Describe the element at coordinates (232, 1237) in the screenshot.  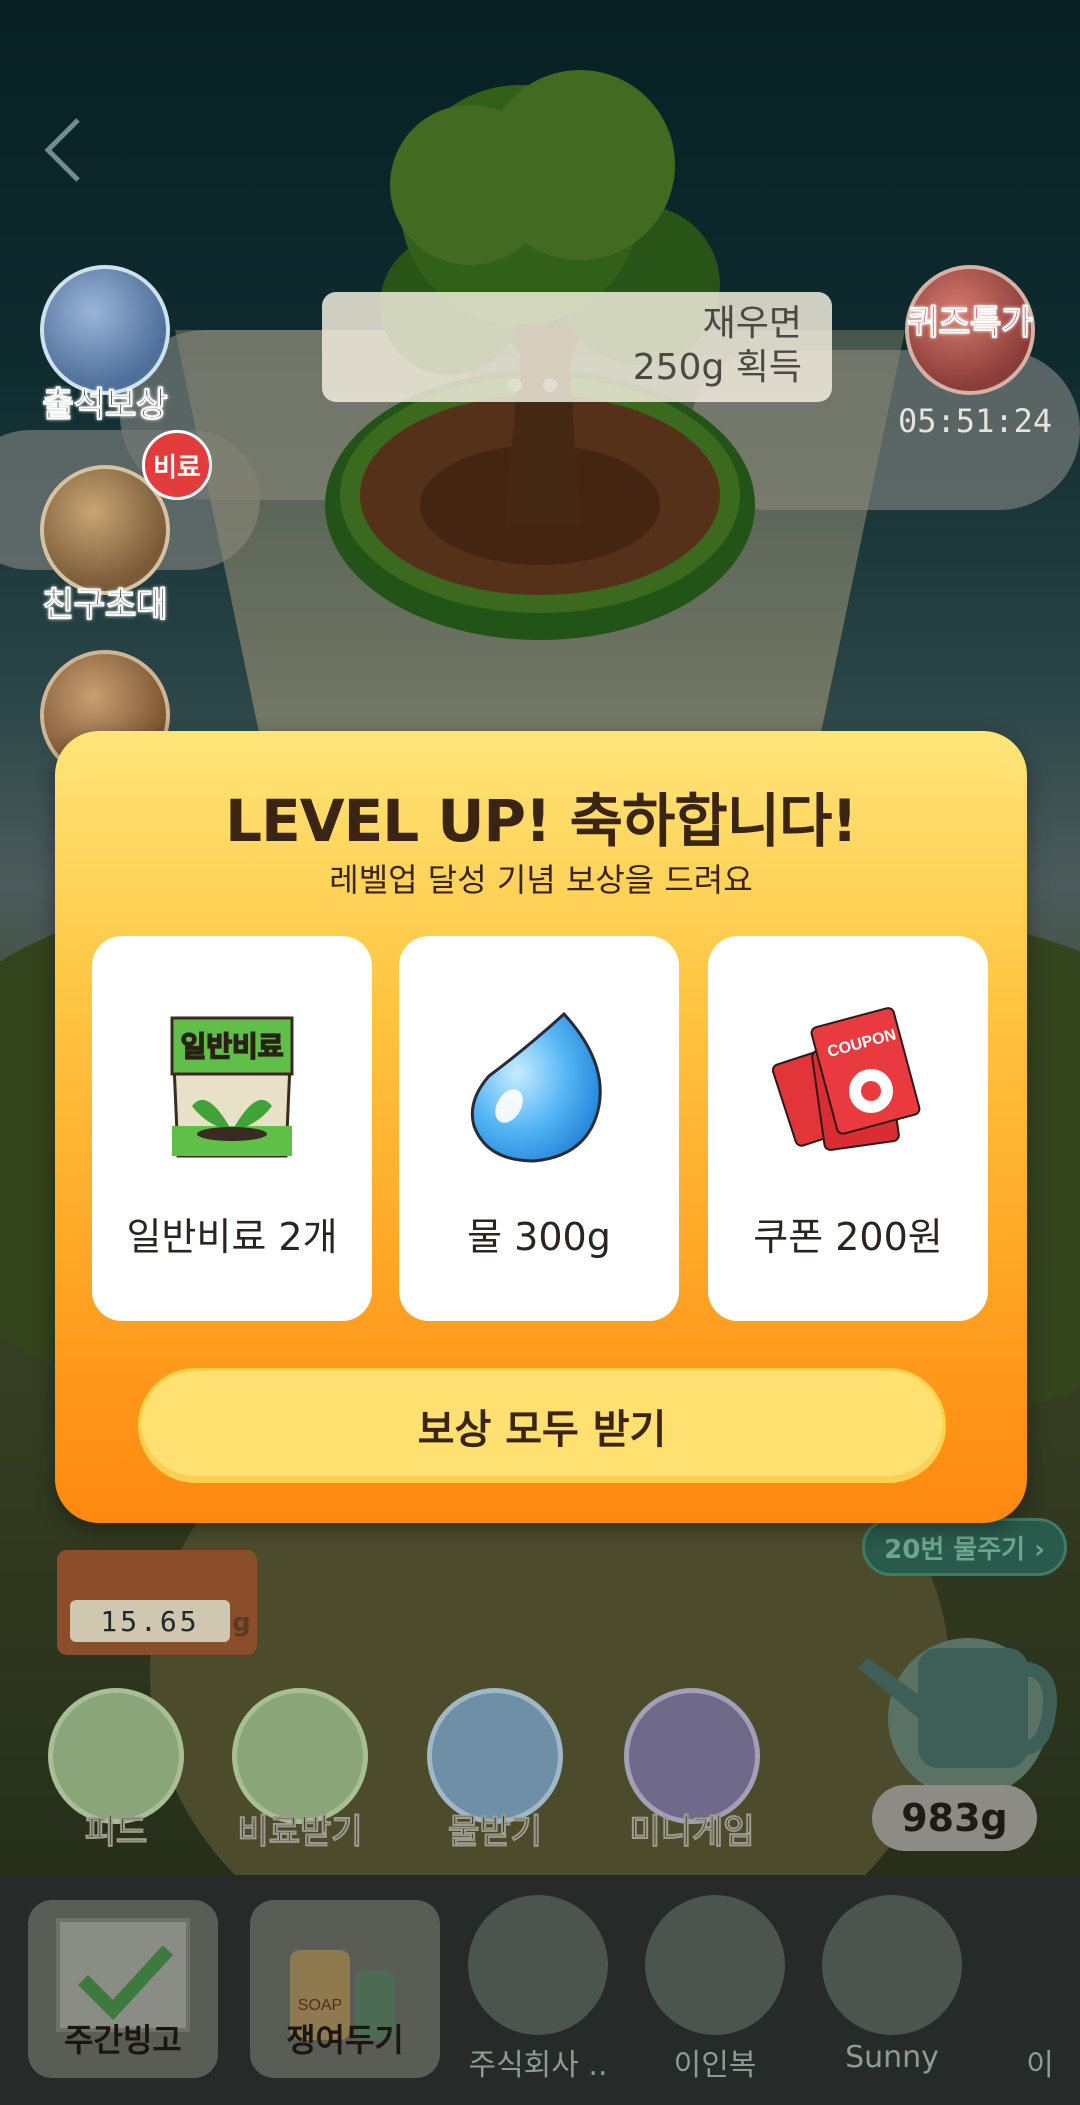
I see `reward-label: 일반비료 2개` at that location.